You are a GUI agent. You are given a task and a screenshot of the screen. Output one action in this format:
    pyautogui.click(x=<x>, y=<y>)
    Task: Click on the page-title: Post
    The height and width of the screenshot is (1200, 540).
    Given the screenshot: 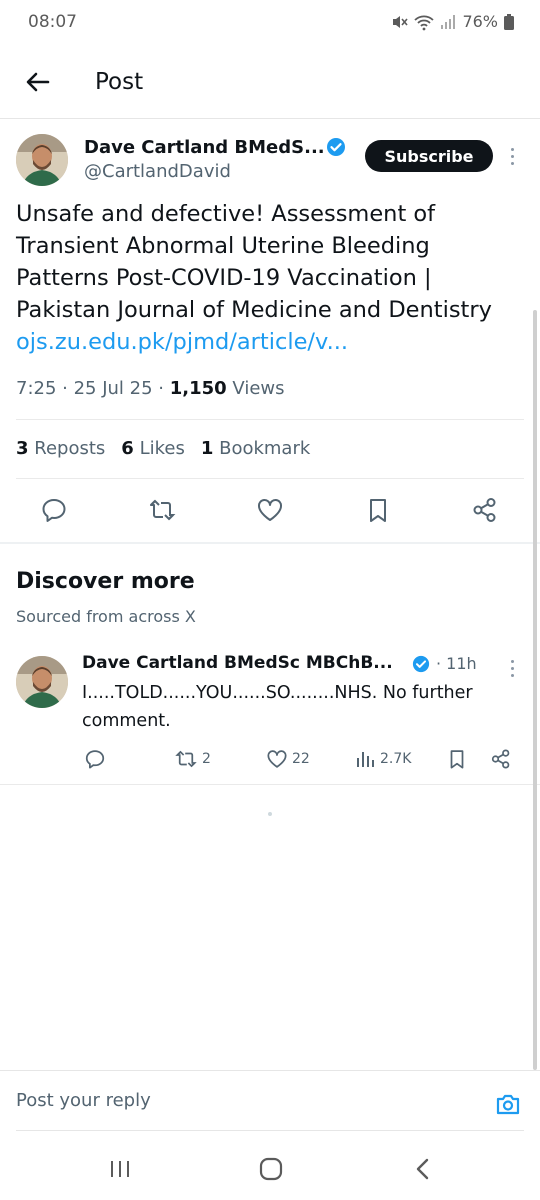 What is the action you would take?
    pyautogui.click(x=119, y=82)
    